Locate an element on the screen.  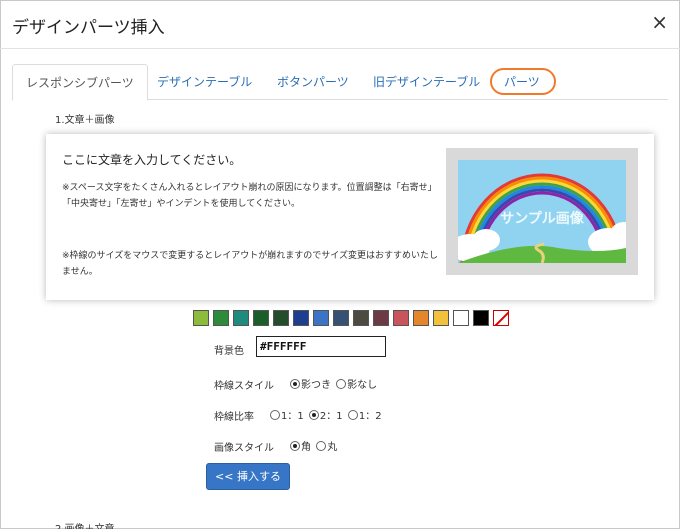
insert-button: << 挿入する is located at coordinates (248, 476).